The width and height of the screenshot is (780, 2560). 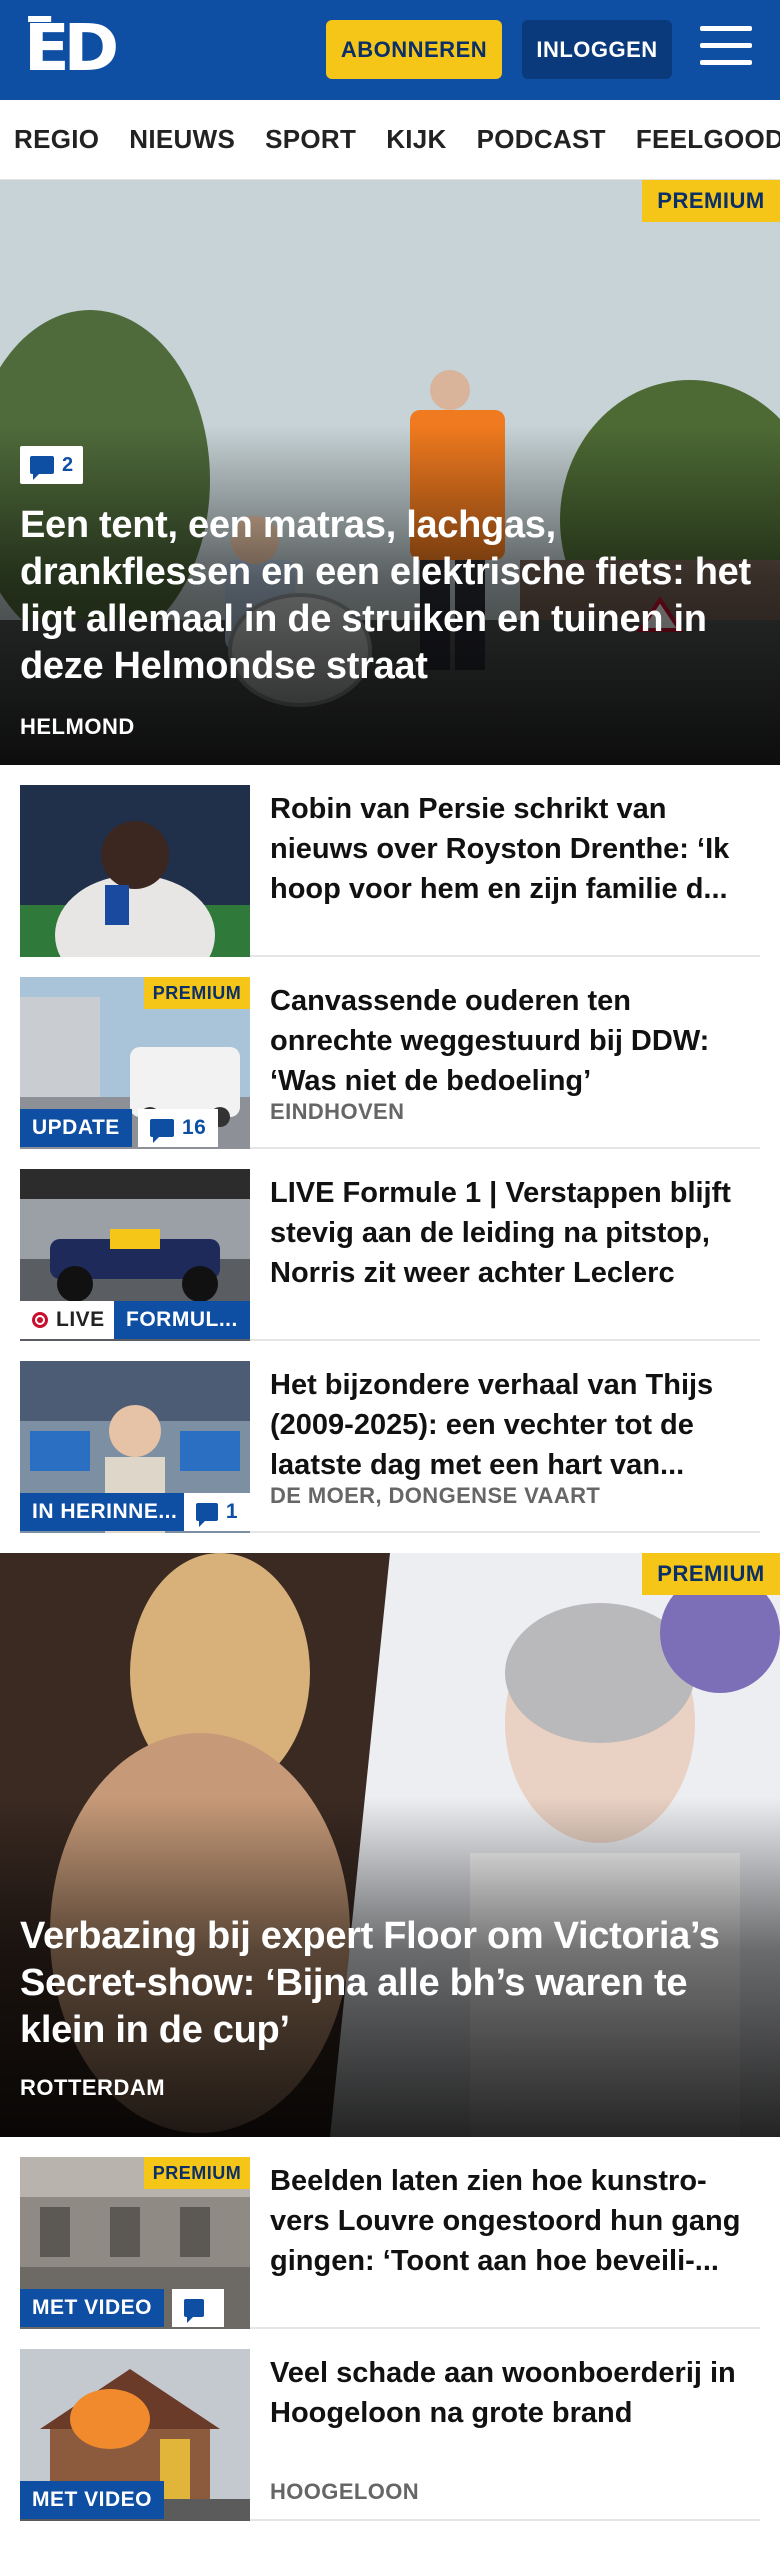 What do you see at coordinates (435, 1495) in the screenshot?
I see `article-location: DE MOER, DONGENSE VAART` at bounding box center [435, 1495].